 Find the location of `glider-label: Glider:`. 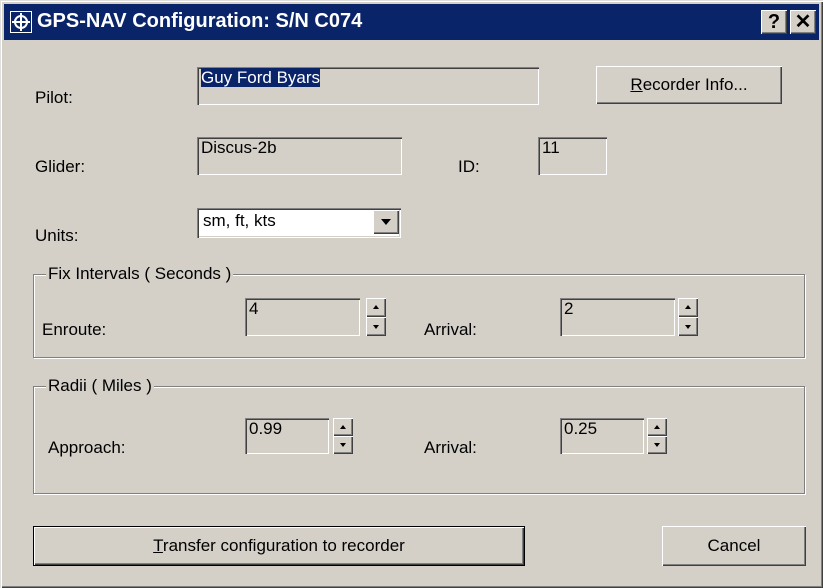

glider-label: Glider: is located at coordinates (60, 166).